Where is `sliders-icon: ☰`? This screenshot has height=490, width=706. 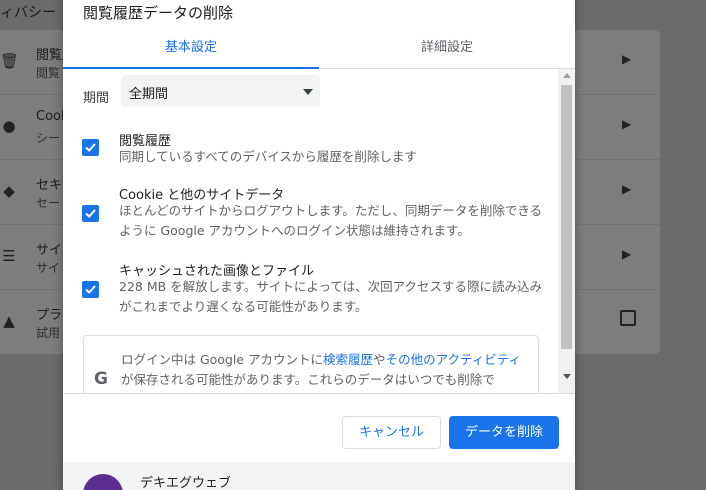 sliders-icon: ☰ is located at coordinates (9, 256).